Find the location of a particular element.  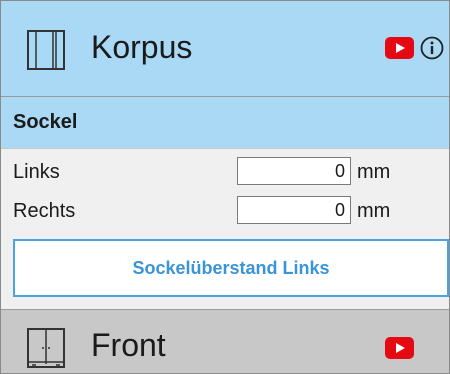

links-unit: mm is located at coordinates (374, 172).